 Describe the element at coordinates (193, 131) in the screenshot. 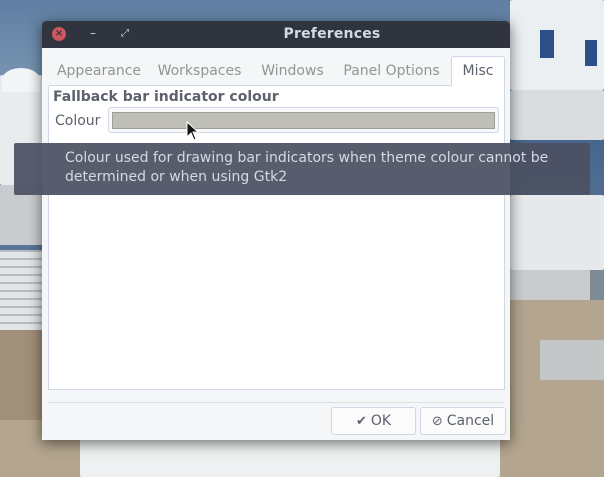

I see `mouse-cursor-icon` at that location.